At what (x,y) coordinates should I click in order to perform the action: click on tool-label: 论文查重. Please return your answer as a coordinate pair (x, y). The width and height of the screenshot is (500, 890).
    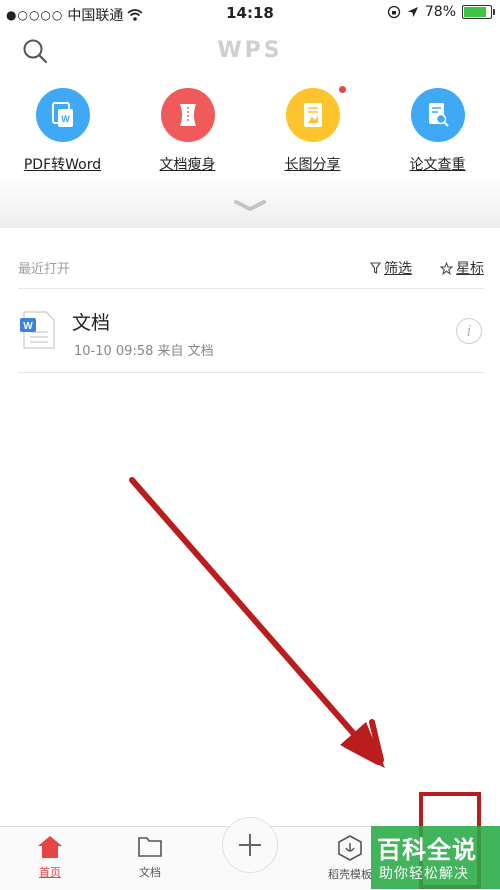
    Looking at the image, I should click on (437, 165).